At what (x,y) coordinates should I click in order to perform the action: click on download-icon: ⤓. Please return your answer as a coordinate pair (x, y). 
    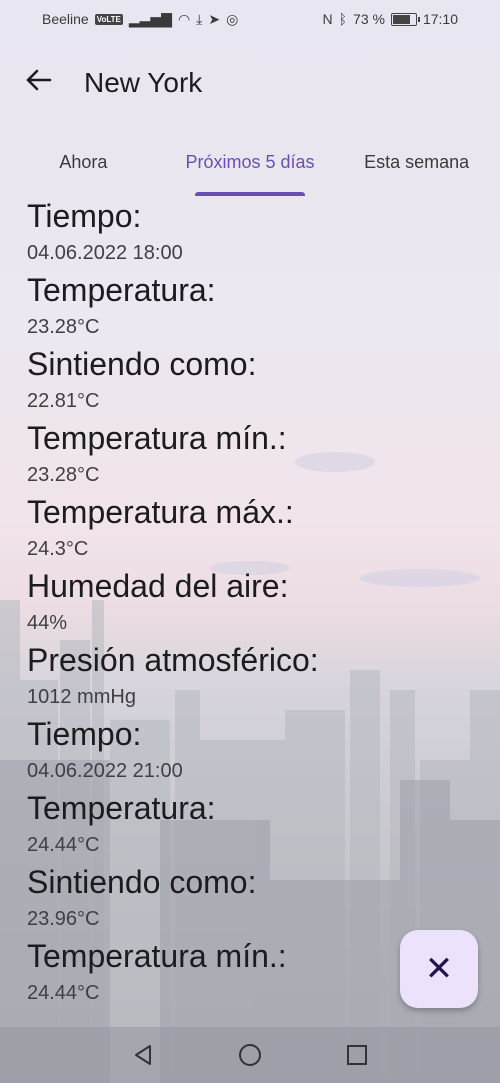
    Looking at the image, I should click on (199, 18).